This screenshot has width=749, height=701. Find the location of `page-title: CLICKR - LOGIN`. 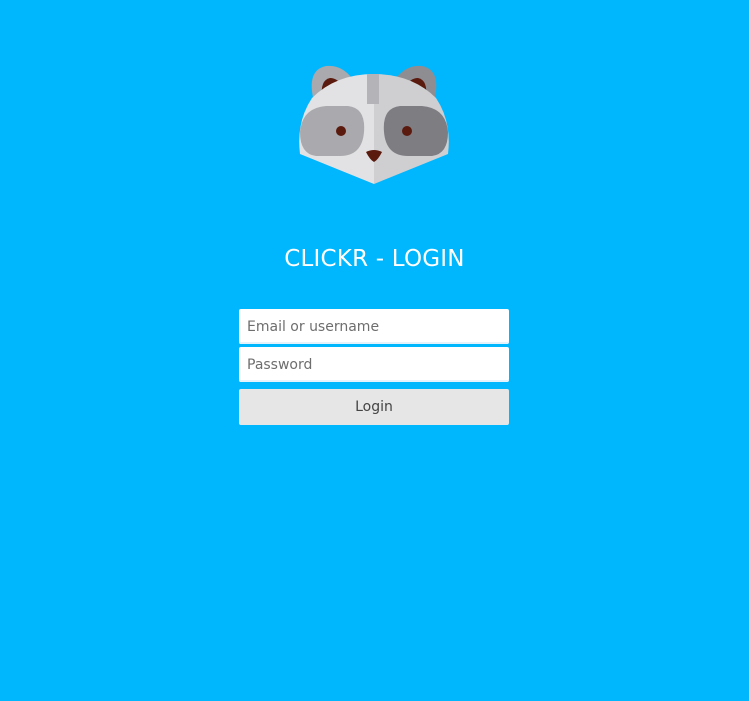

page-title: CLICKR - LOGIN is located at coordinates (374, 259).